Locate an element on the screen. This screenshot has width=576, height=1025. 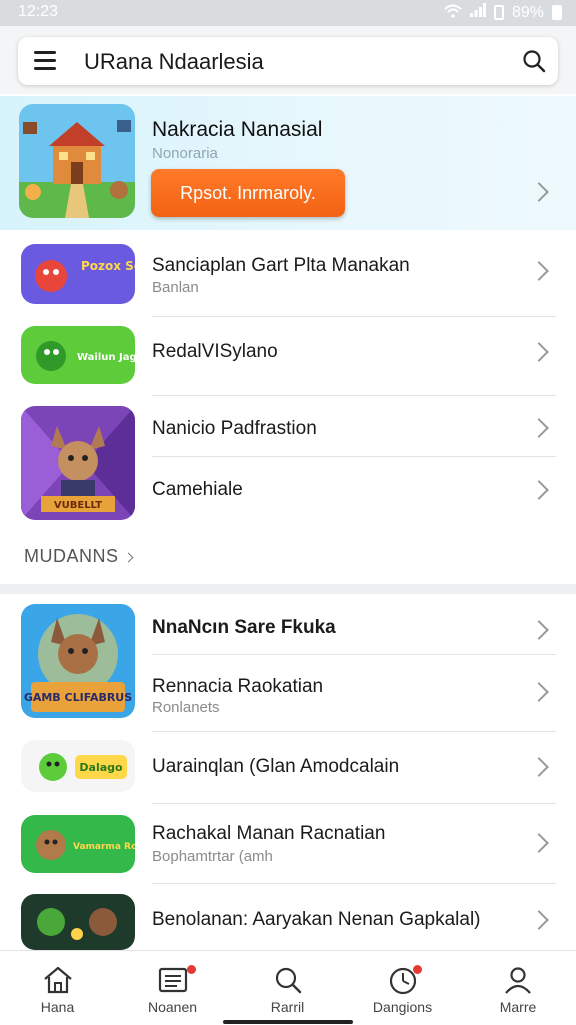
featured-subtitle: Nonoraria is located at coordinates (185, 153).